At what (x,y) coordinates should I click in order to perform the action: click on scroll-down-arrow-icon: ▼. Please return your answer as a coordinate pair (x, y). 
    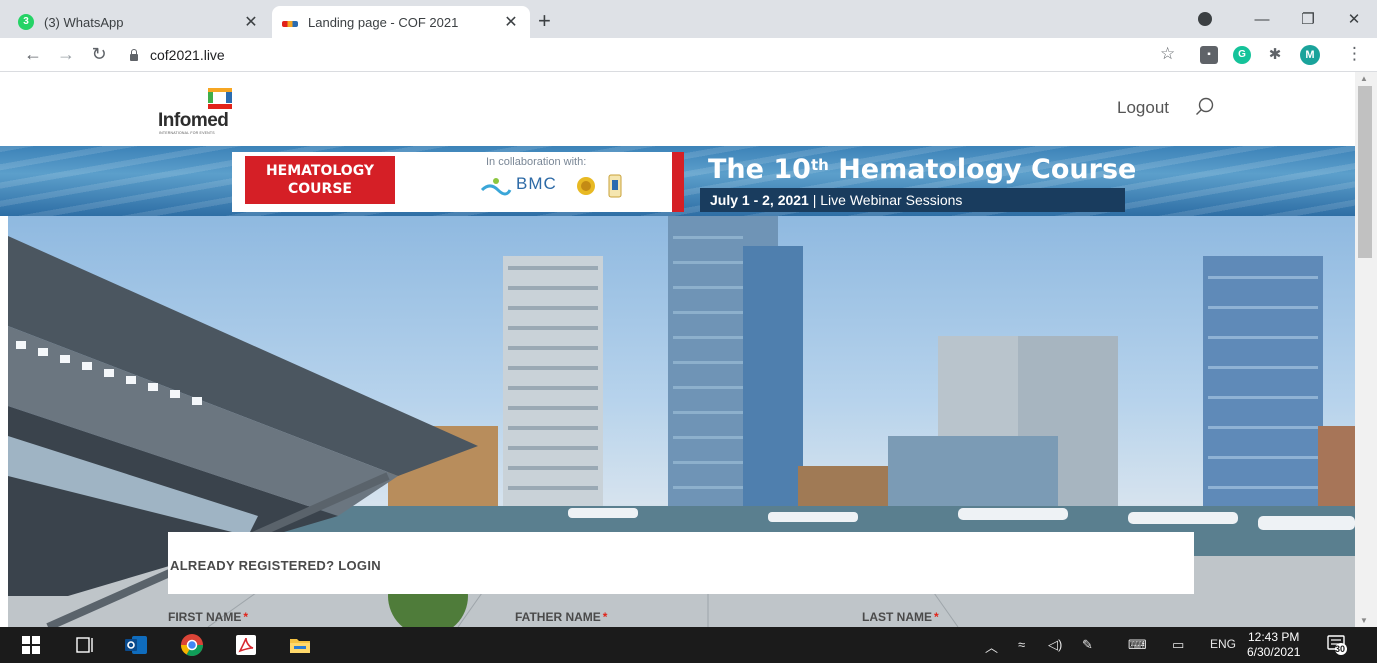
    Looking at the image, I should click on (1364, 620).